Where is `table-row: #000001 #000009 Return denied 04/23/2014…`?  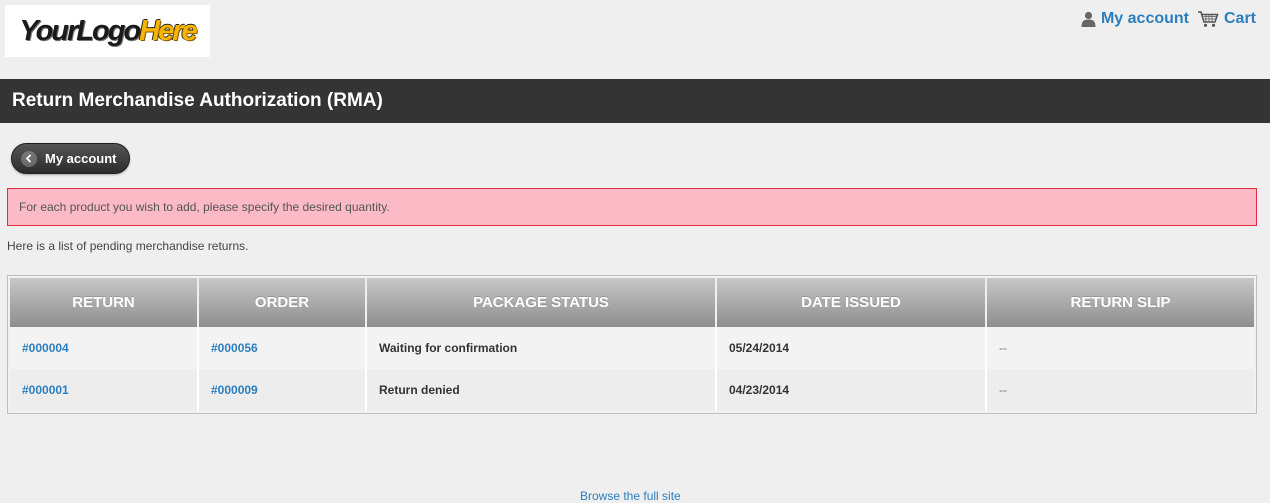 table-row: #000001 #000009 Return denied 04/23/2014… is located at coordinates (632, 390).